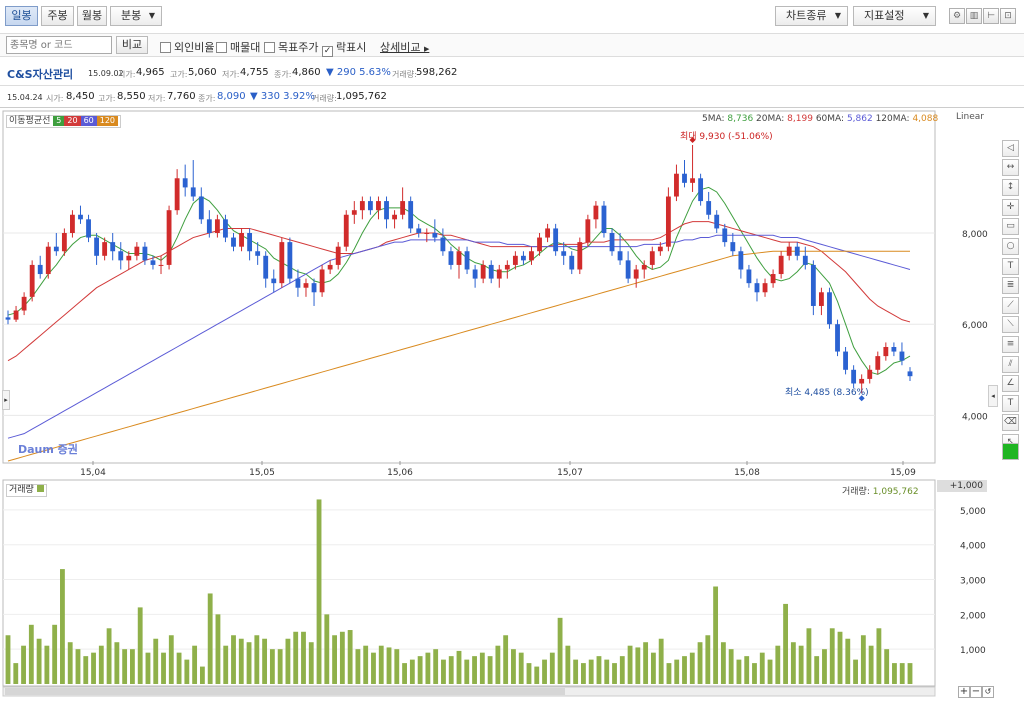 The height and width of the screenshot is (702, 1024). I want to click on ex-rights-checkbox: ✓ 락표시, so click(344, 48).